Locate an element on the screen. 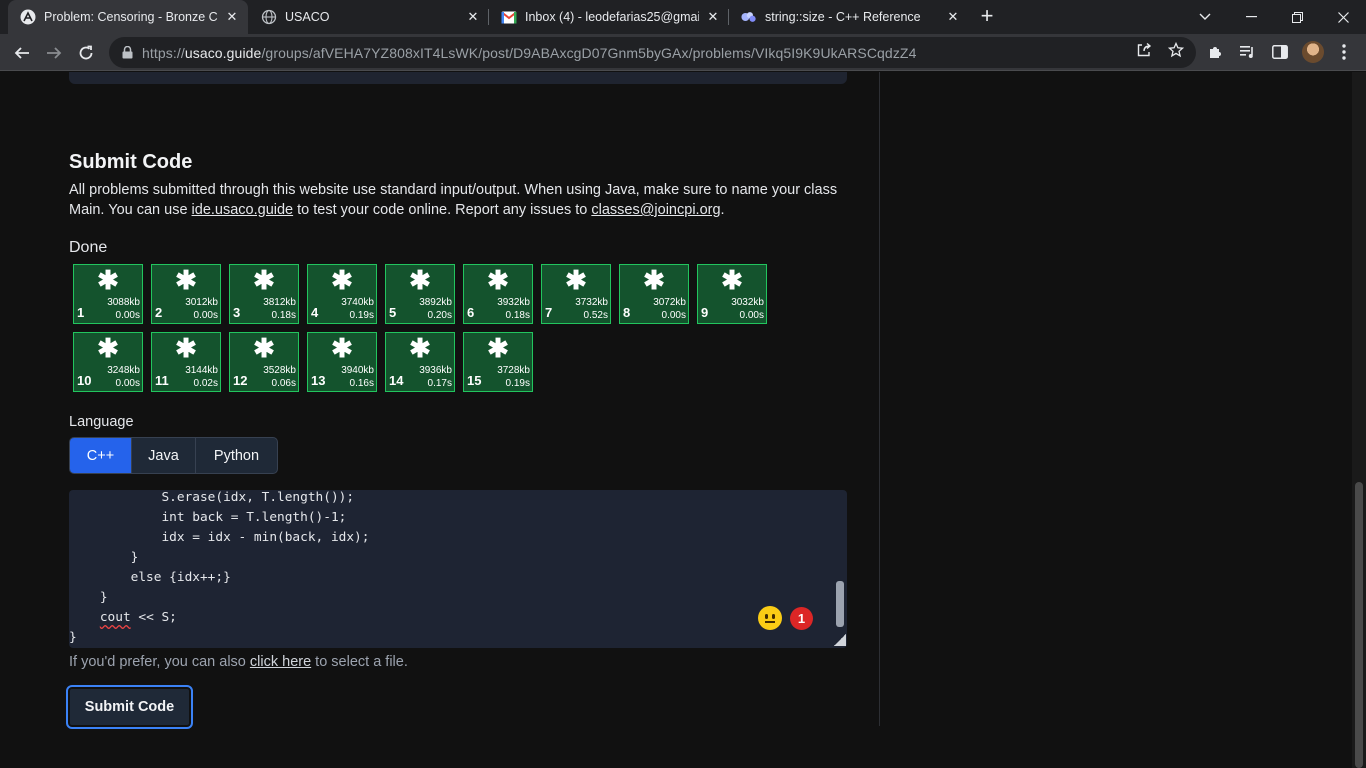 The width and height of the screenshot is (1366, 768). test-case-result: ✱ 15 3728kb 0.19s is located at coordinates (498, 362).